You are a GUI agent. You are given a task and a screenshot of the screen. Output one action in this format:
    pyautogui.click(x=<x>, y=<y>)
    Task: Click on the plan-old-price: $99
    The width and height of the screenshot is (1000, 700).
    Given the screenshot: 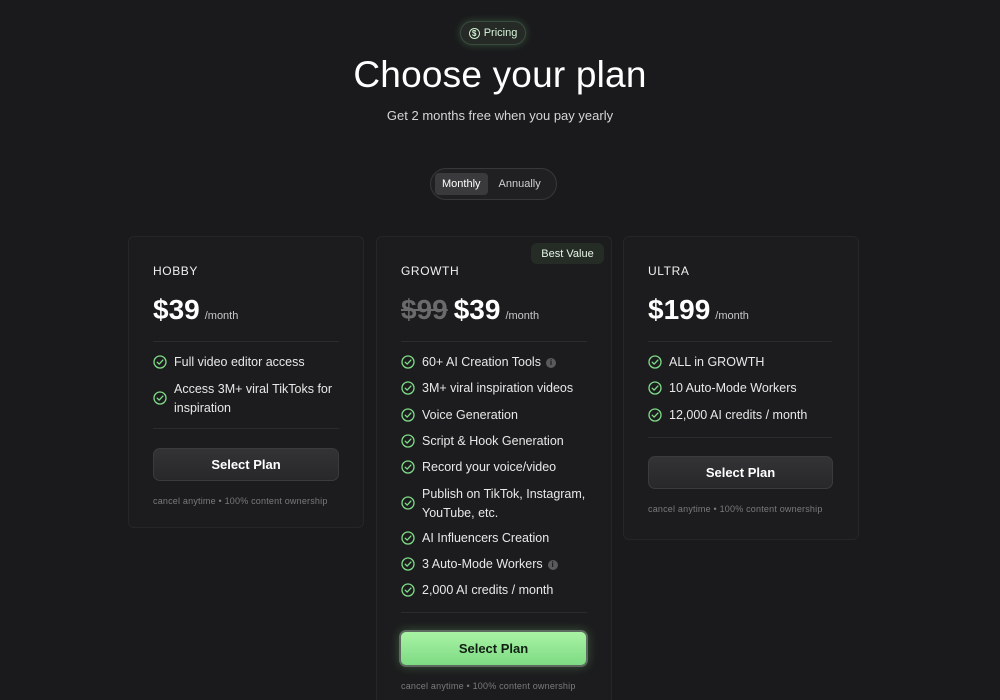 What is the action you would take?
    pyautogui.click(x=424, y=309)
    